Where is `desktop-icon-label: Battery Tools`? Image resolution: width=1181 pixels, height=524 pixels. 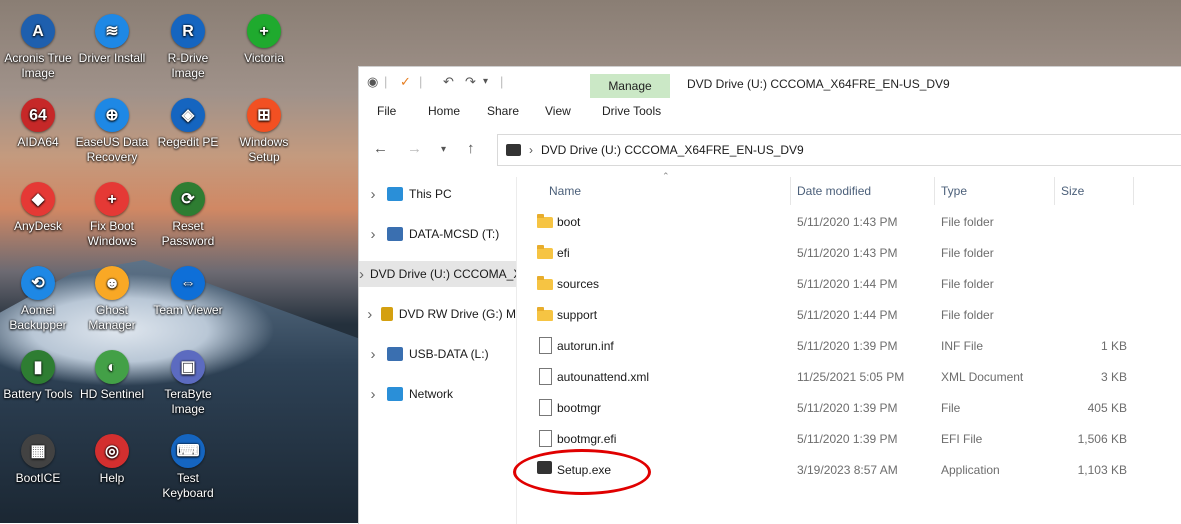 desktop-icon-label: Battery Tools is located at coordinates (38, 394).